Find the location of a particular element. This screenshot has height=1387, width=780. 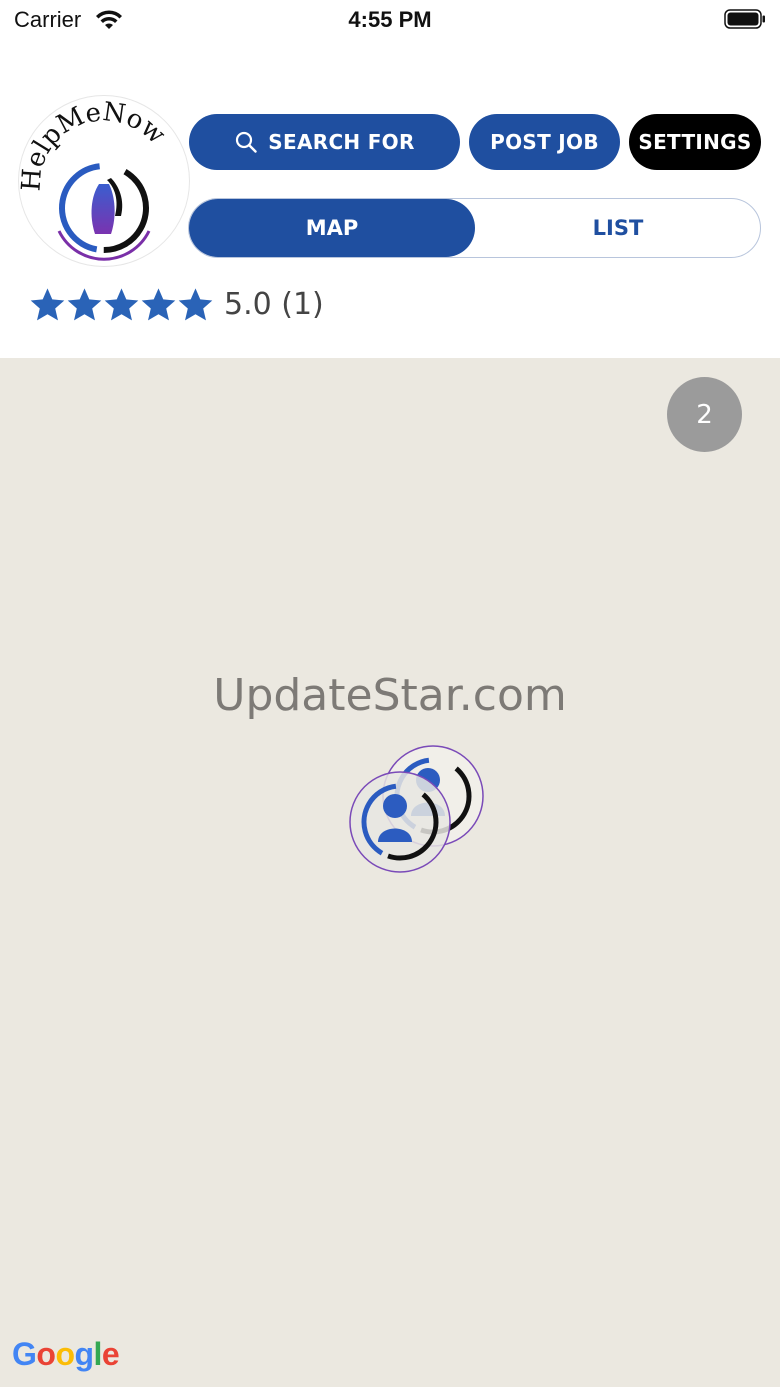

view-toggle: MAP LIST is located at coordinates (474, 228).